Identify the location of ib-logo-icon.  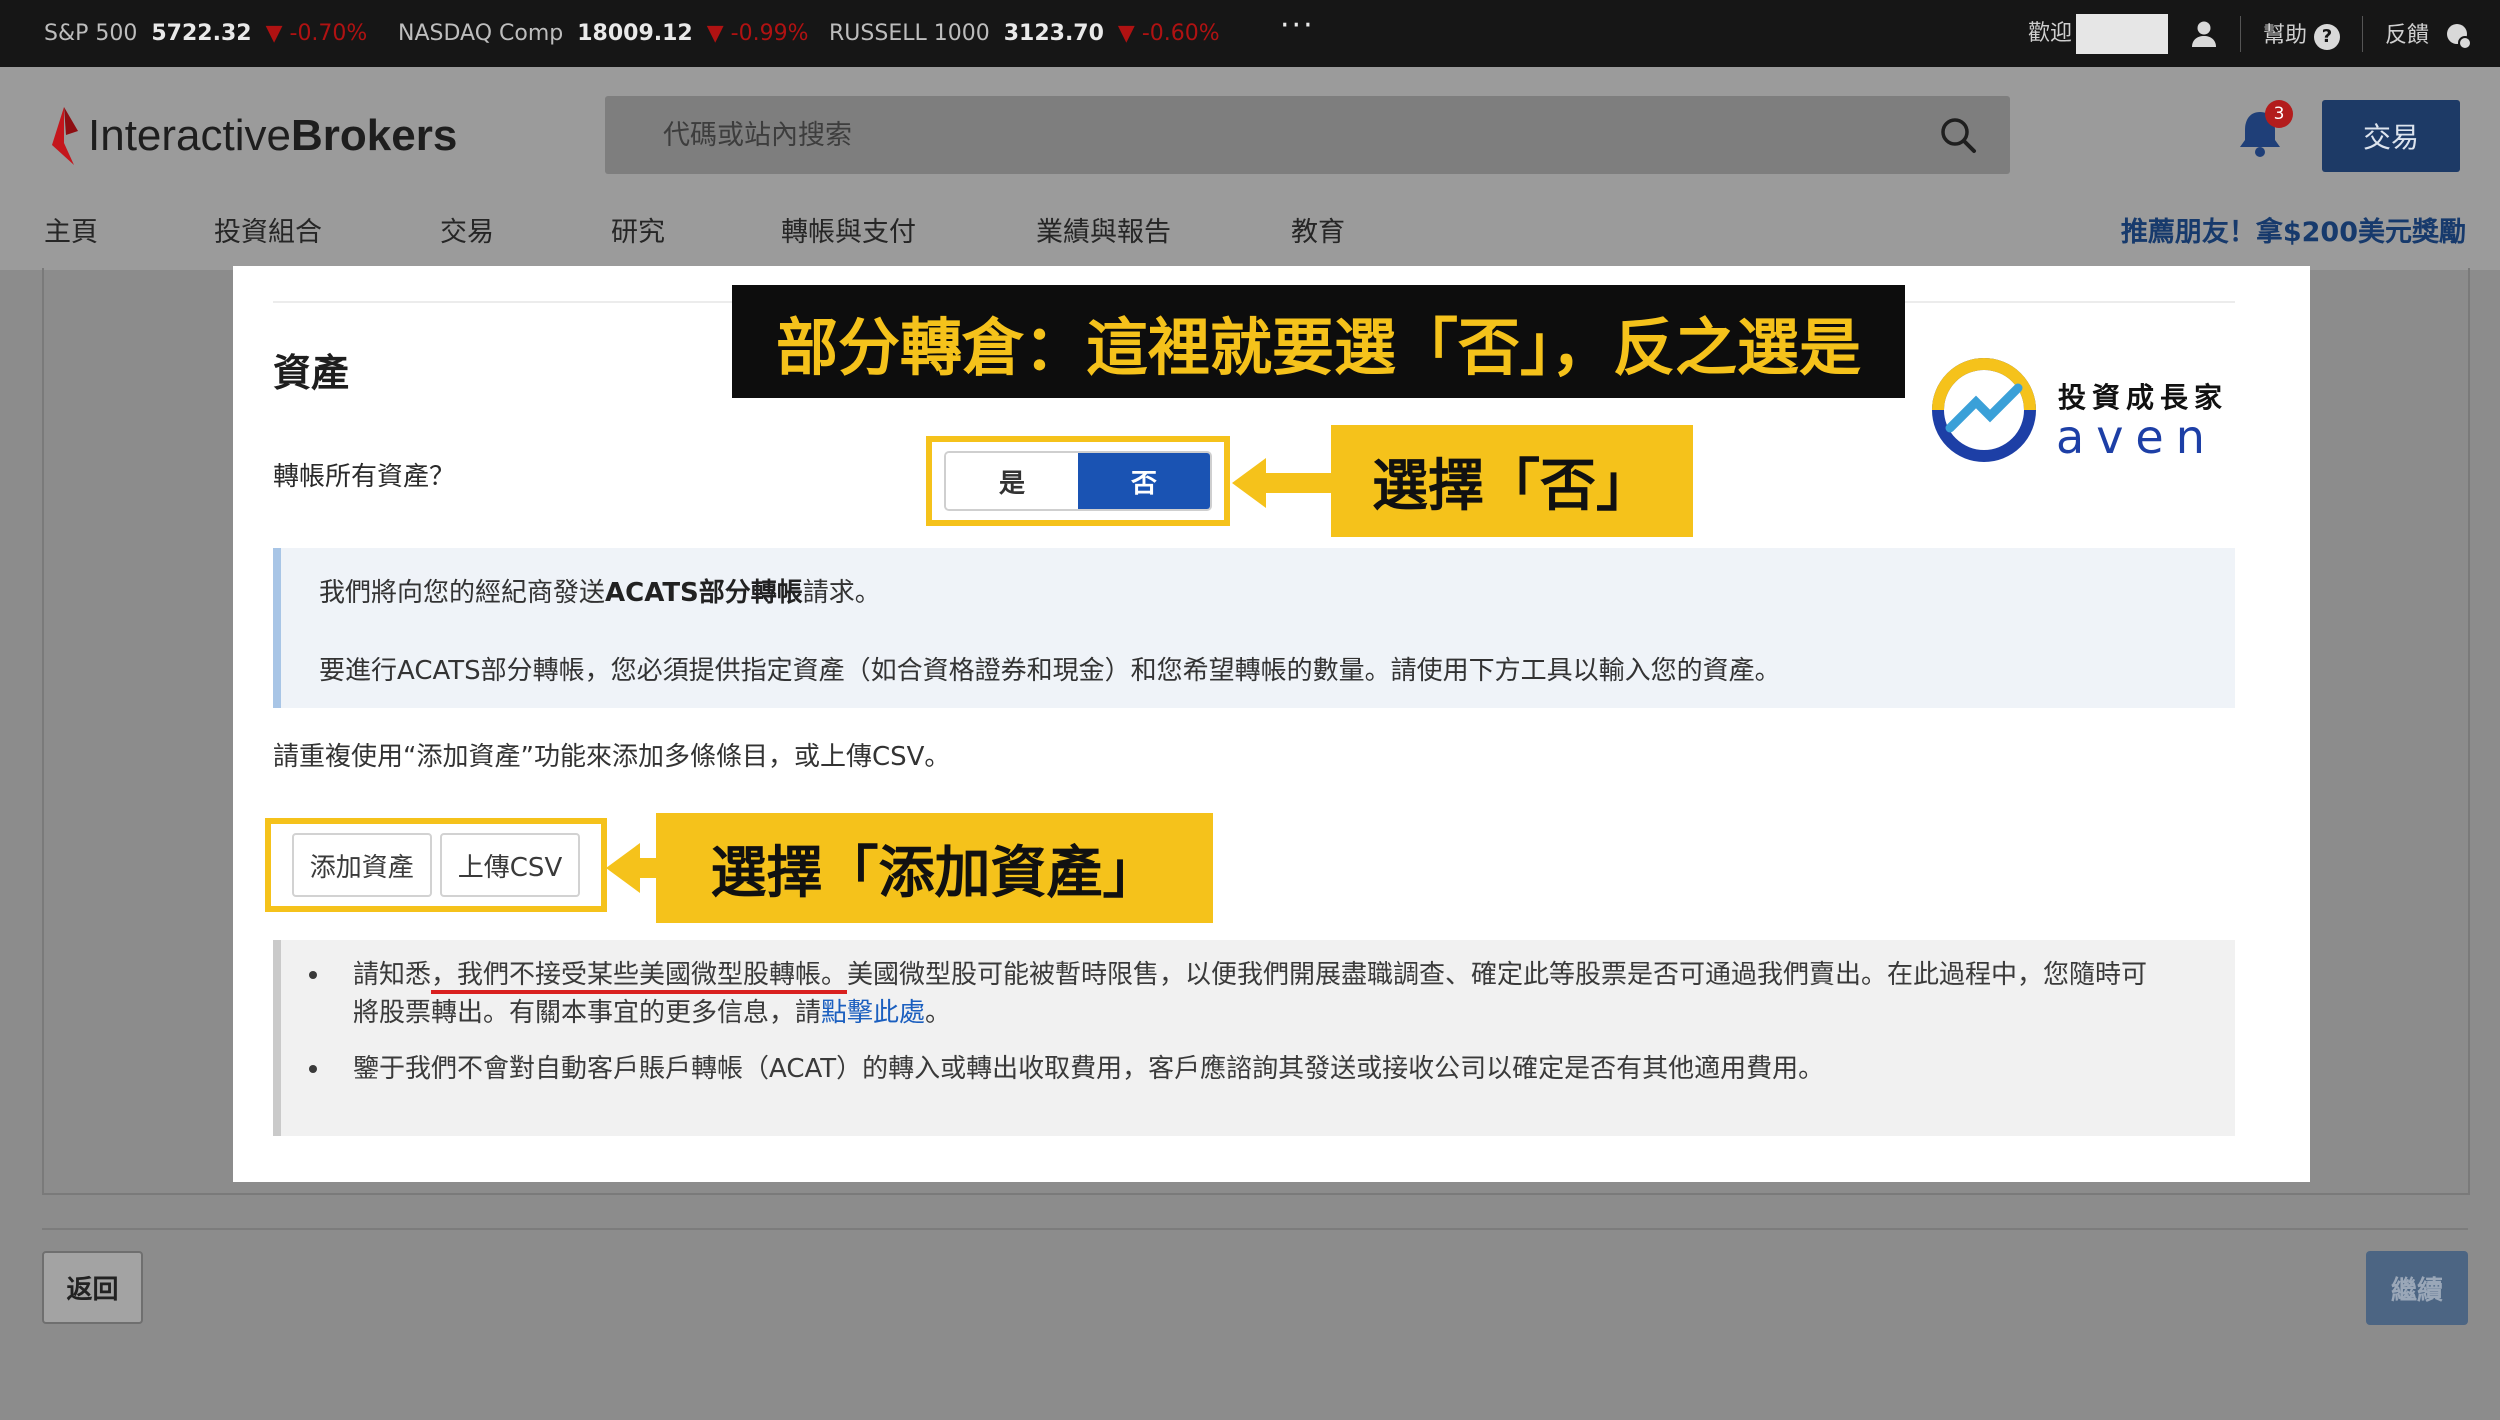
(65, 136).